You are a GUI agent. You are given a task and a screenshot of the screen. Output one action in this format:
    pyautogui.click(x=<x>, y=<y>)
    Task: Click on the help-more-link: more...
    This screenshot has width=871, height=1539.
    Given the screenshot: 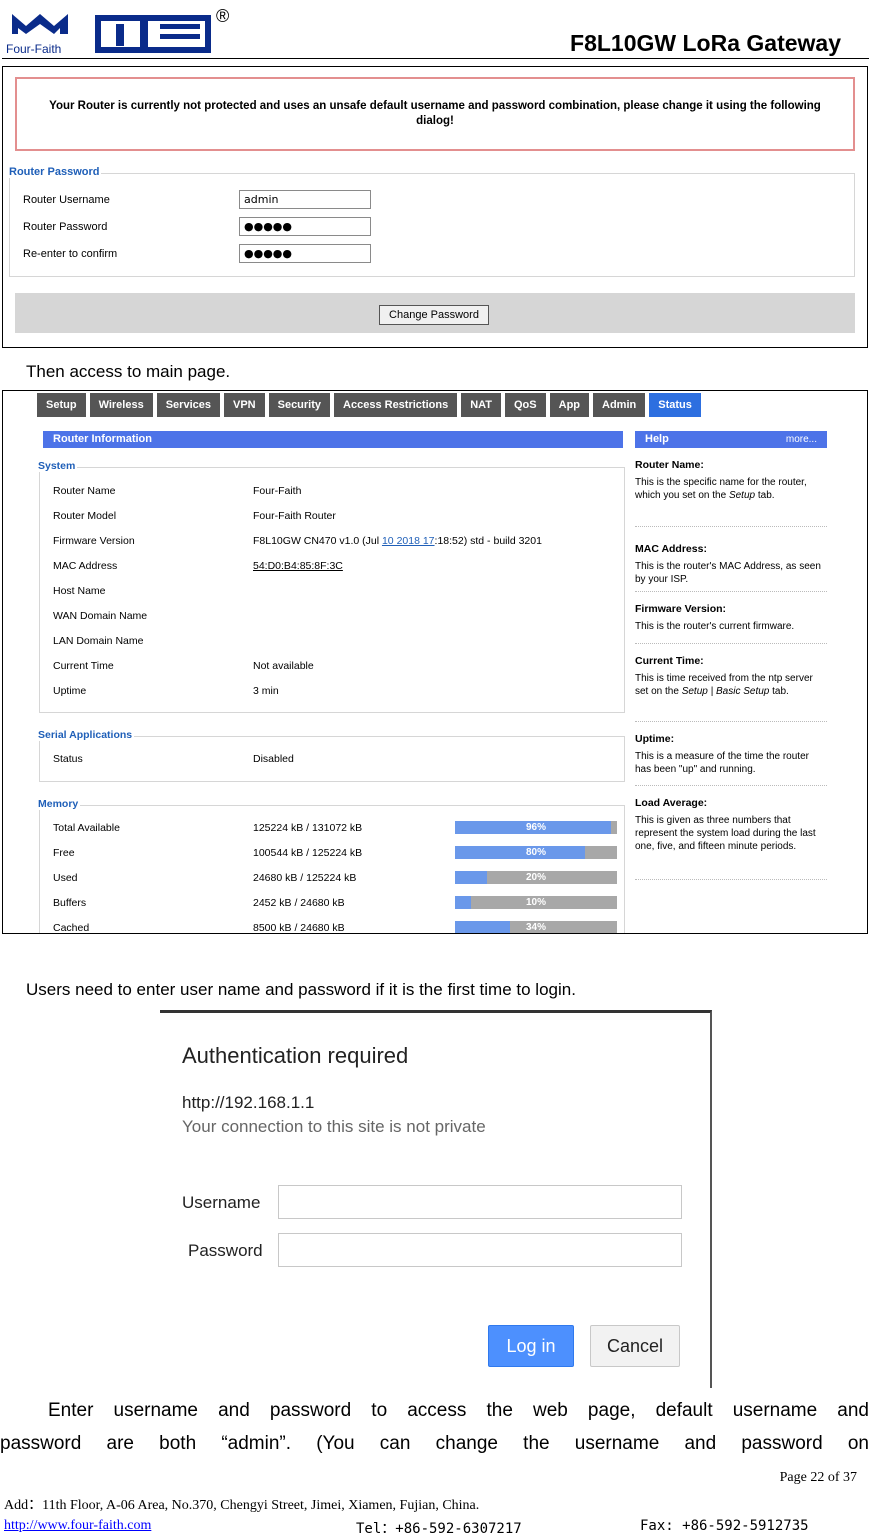 What is the action you would take?
    pyautogui.click(x=801, y=439)
    